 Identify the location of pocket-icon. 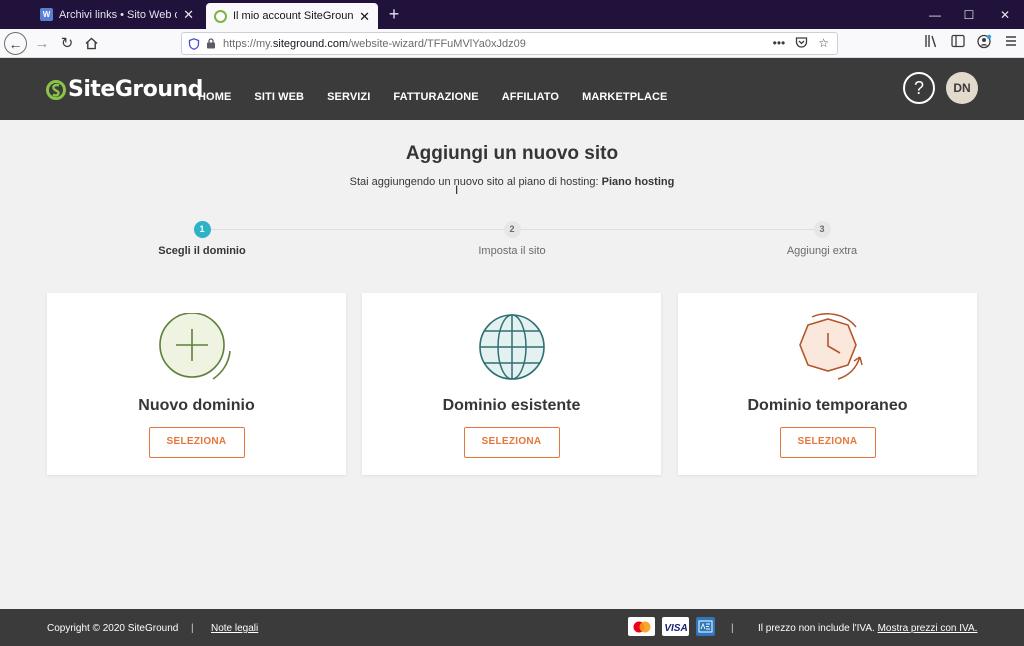
(801, 42).